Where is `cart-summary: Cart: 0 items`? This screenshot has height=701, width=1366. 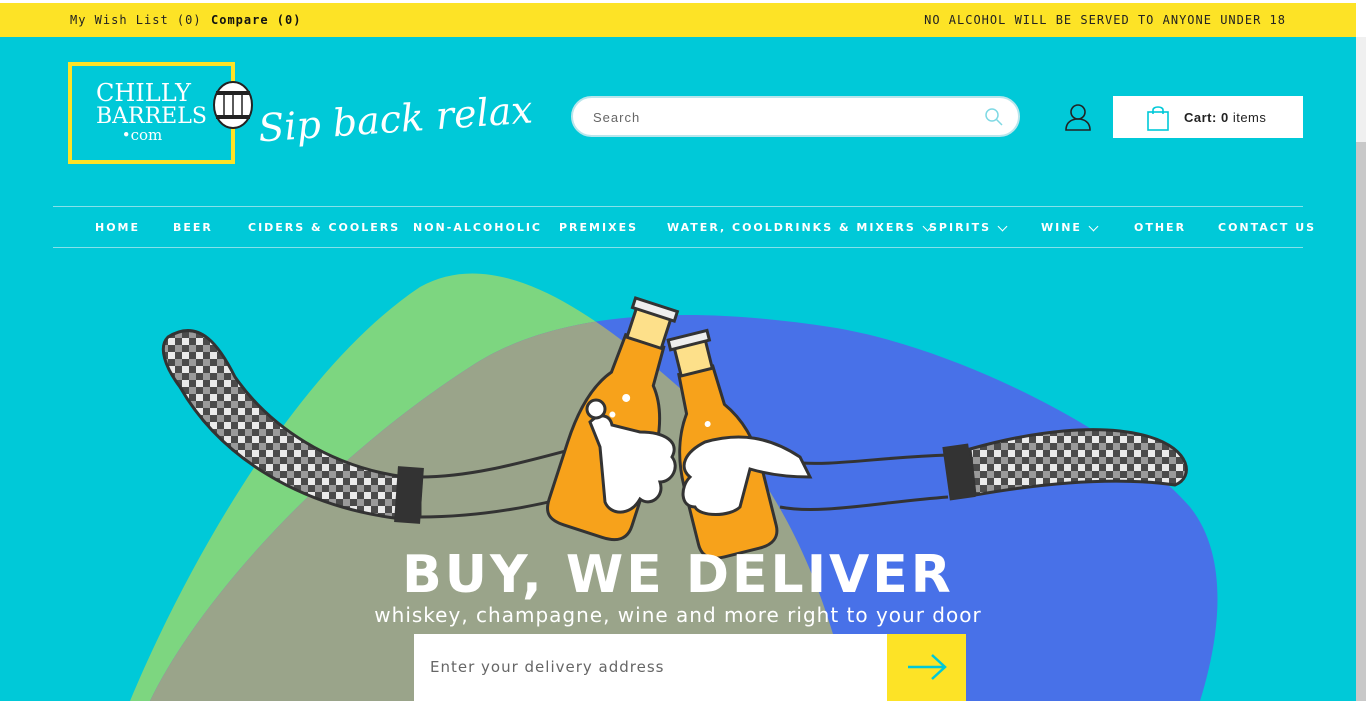
cart-summary: Cart: 0 items is located at coordinates (1225, 117).